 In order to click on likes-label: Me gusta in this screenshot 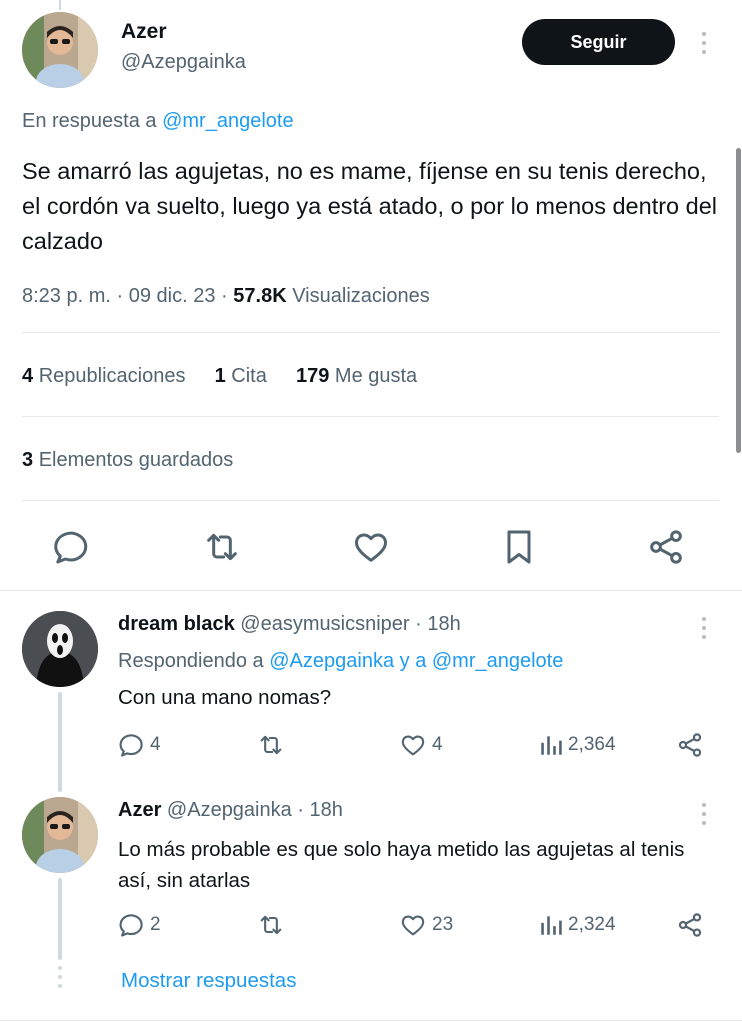, I will do `click(376, 376)`.